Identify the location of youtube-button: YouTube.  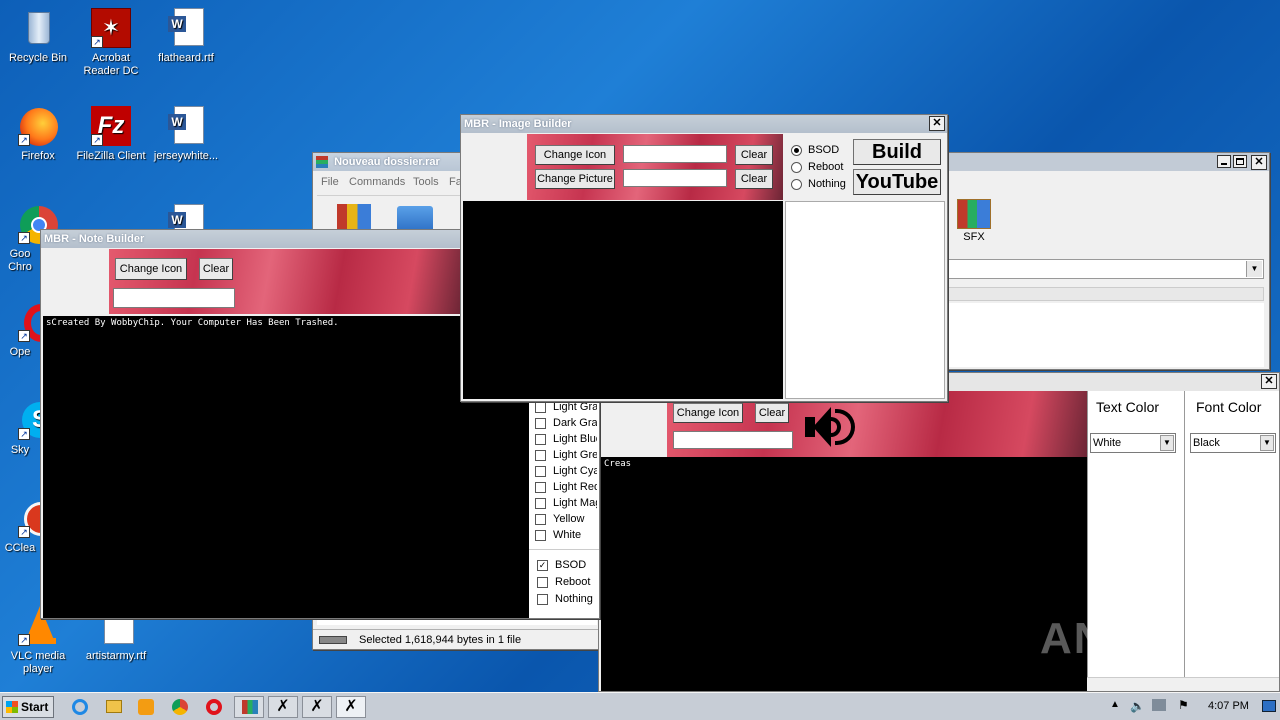
(897, 182).